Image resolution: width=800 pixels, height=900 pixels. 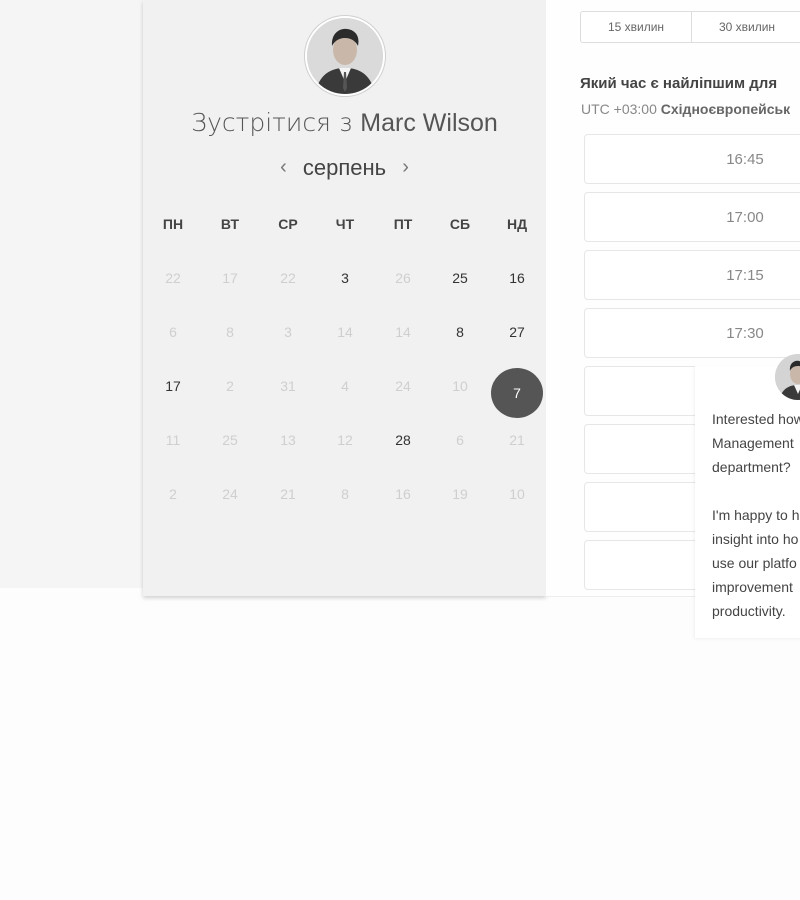 What do you see at coordinates (745, 275) in the screenshot?
I see `time-slot-label: 17:15` at bounding box center [745, 275].